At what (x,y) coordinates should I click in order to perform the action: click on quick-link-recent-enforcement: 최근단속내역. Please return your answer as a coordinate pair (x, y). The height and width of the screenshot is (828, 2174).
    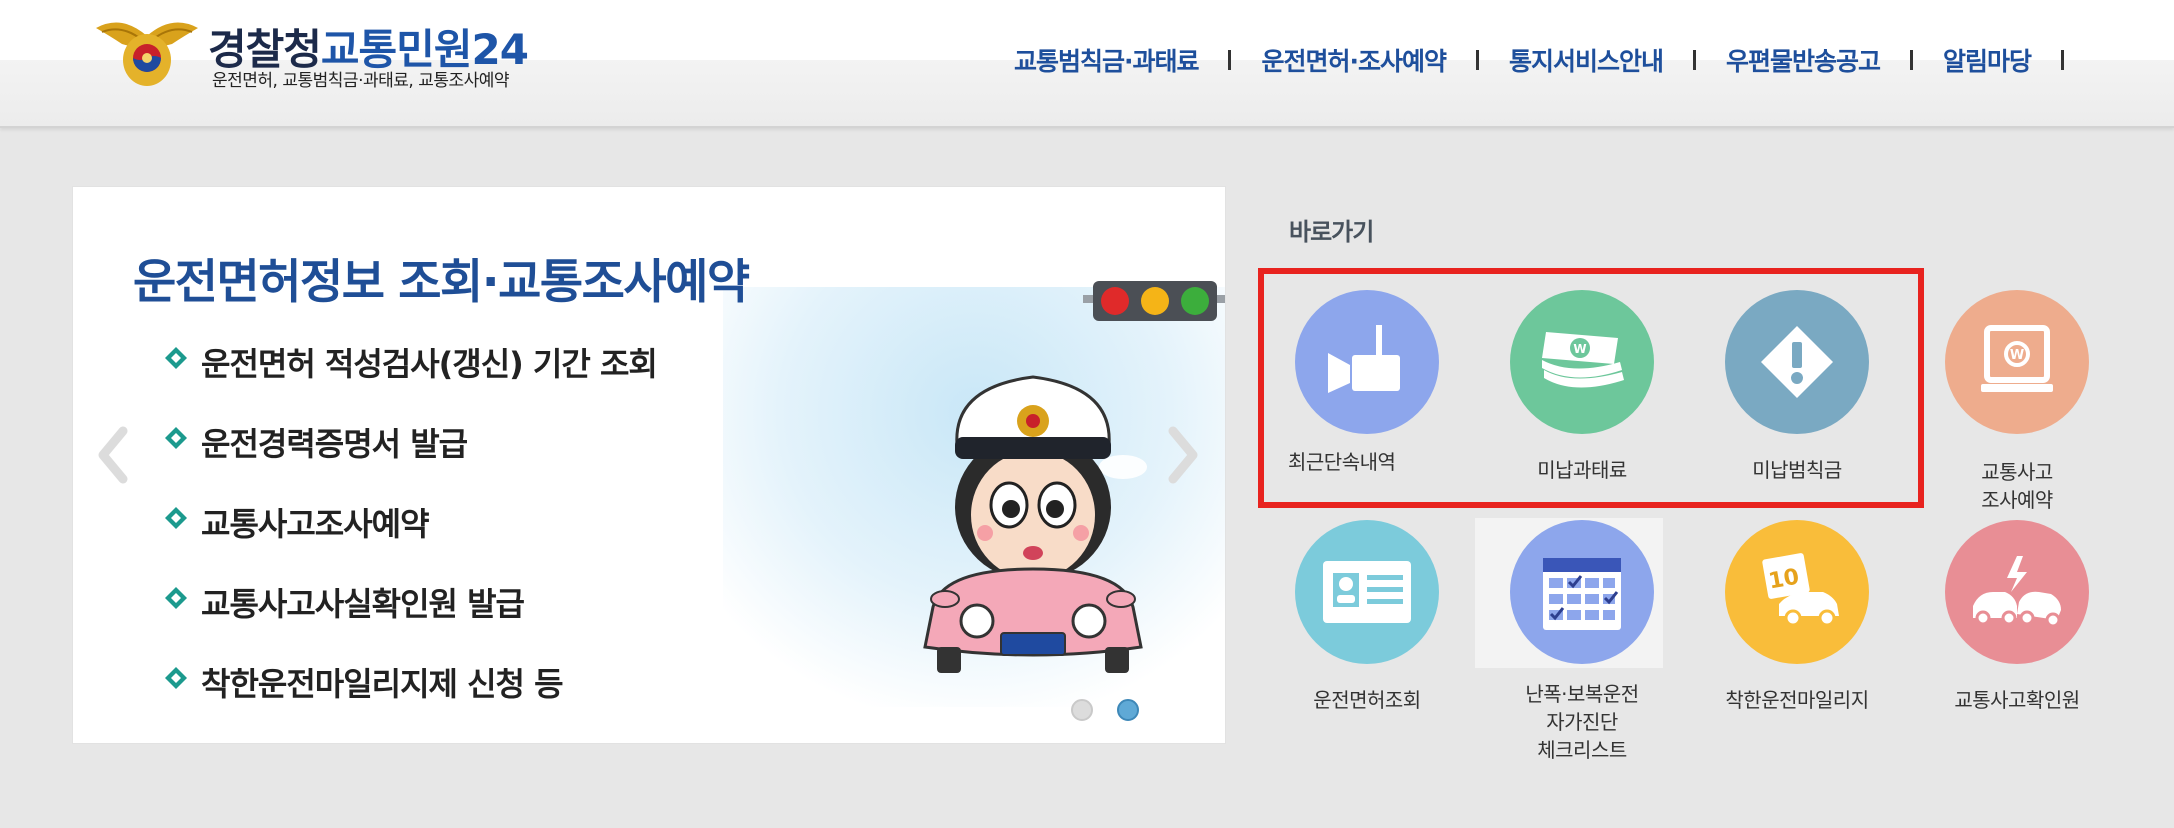
    Looking at the image, I should click on (1367, 383).